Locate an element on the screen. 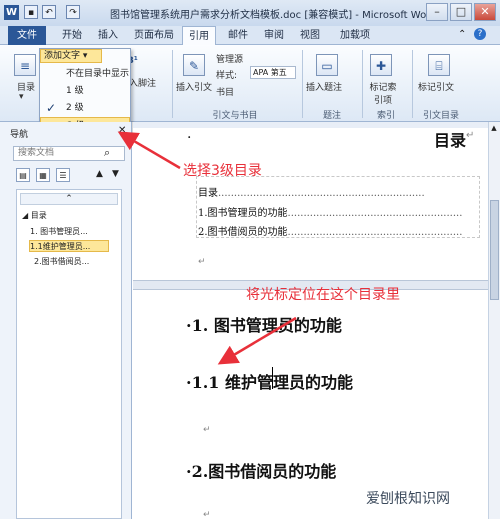 The width and height of the screenshot is (500, 520). watermark: 爱刨根知识网 is located at coordinates (408, 499).